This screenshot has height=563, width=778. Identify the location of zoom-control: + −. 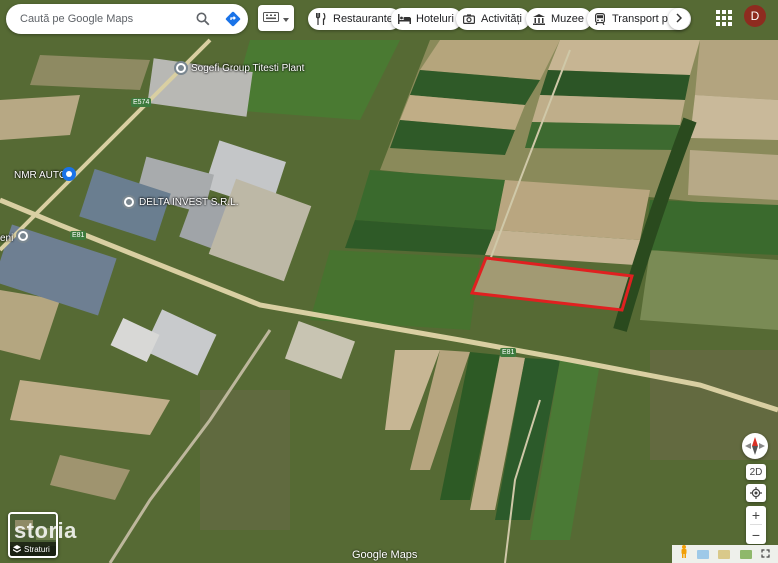
(756, 525).